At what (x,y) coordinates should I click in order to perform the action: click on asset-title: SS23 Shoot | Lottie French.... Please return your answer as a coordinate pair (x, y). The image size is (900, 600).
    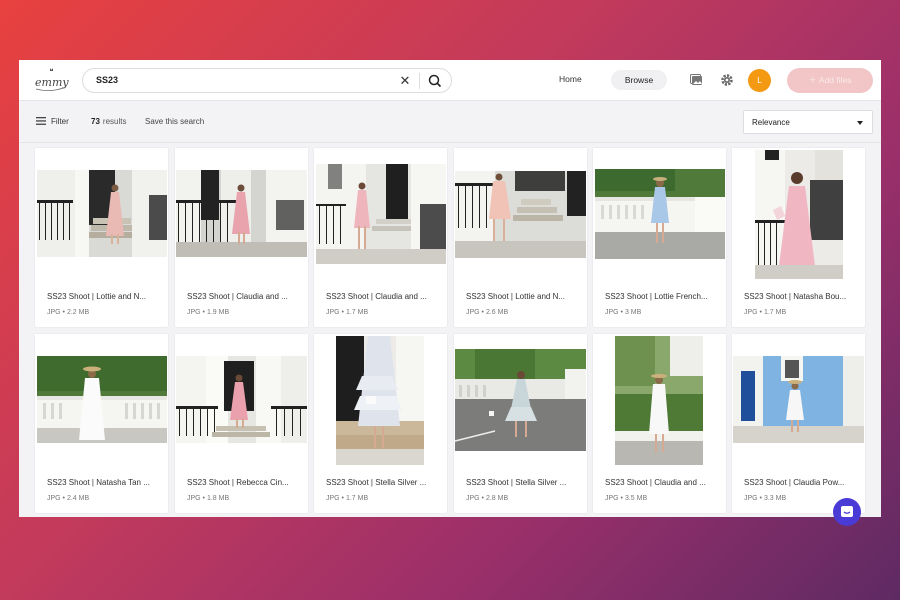
    Looking at the image, I should click on (656, 296).